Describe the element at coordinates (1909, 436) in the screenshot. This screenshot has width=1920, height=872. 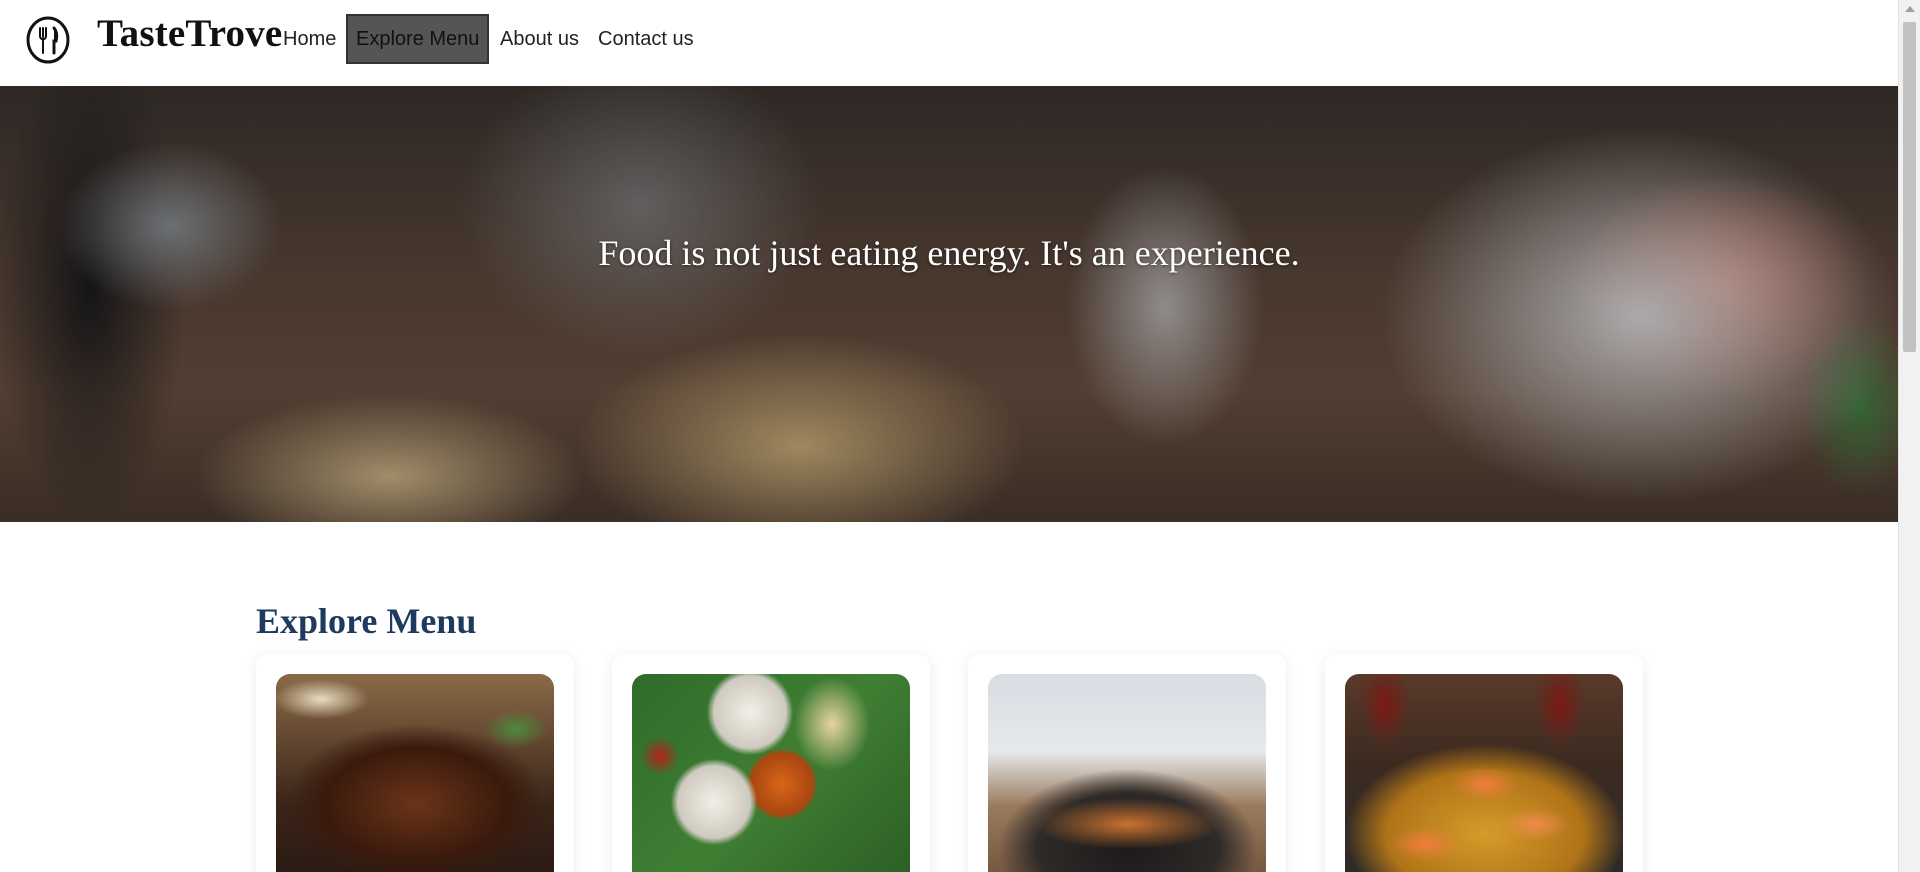
I see `page-scrollbar` at that location.